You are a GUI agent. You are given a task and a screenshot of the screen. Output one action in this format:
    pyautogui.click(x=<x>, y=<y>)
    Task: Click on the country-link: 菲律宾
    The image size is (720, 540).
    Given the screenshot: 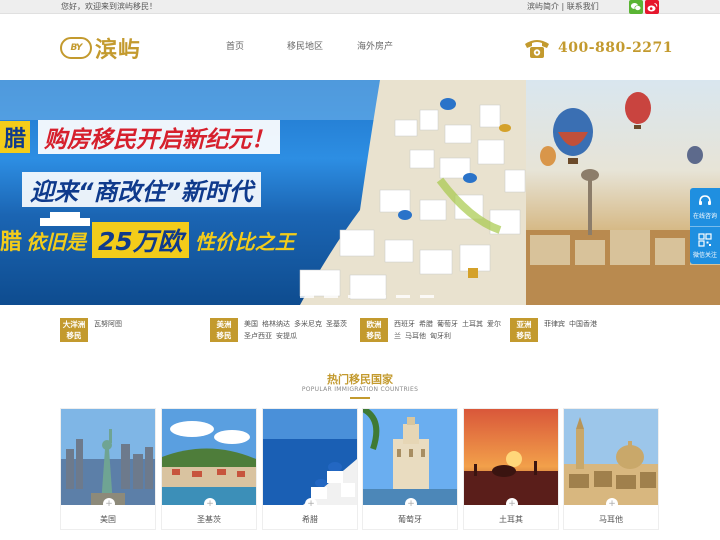 What is the action you would take?
    pyautogui.click(x=554, y=324)
    